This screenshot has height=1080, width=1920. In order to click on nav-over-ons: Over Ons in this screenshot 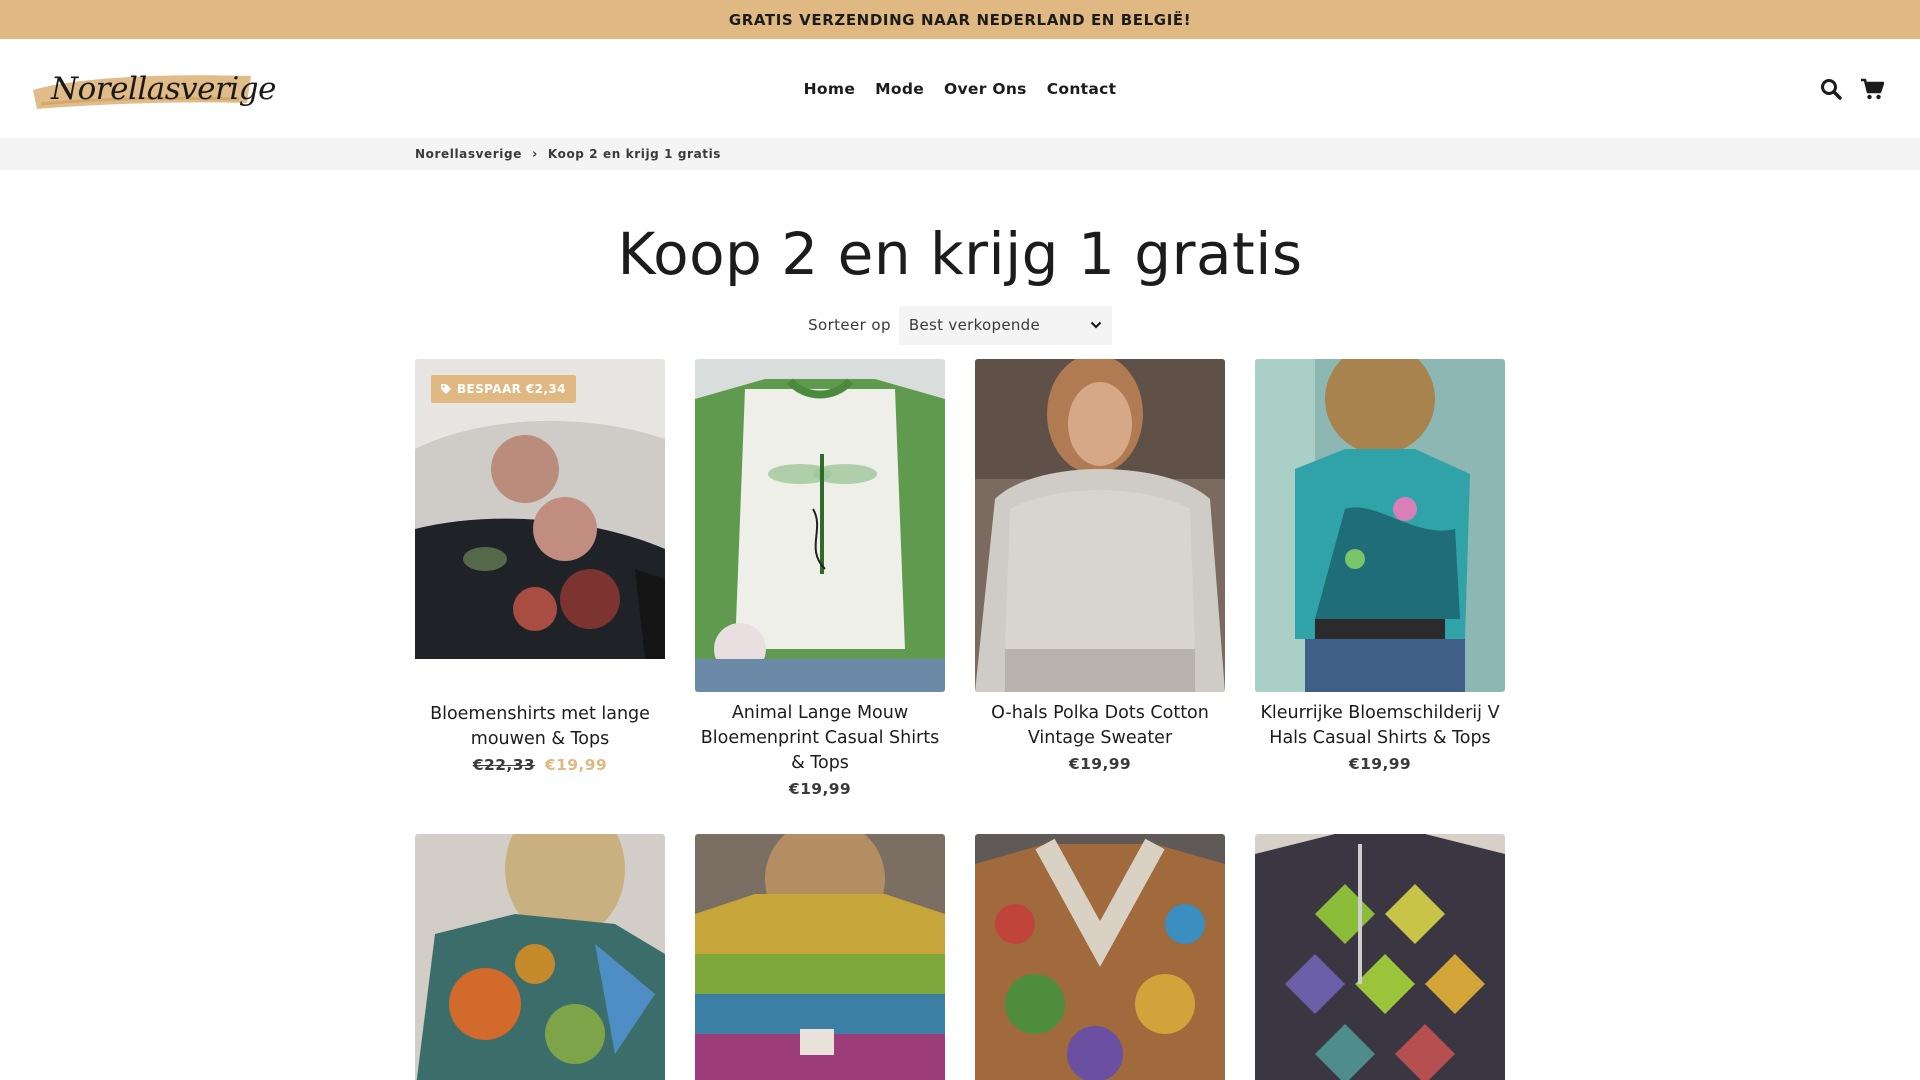, I will do `click(985, 89)`.